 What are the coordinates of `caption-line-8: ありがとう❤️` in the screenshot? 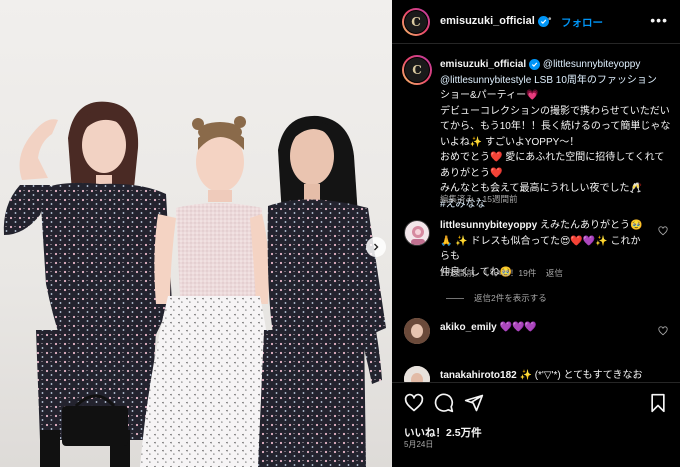 It's located at (471, 173).